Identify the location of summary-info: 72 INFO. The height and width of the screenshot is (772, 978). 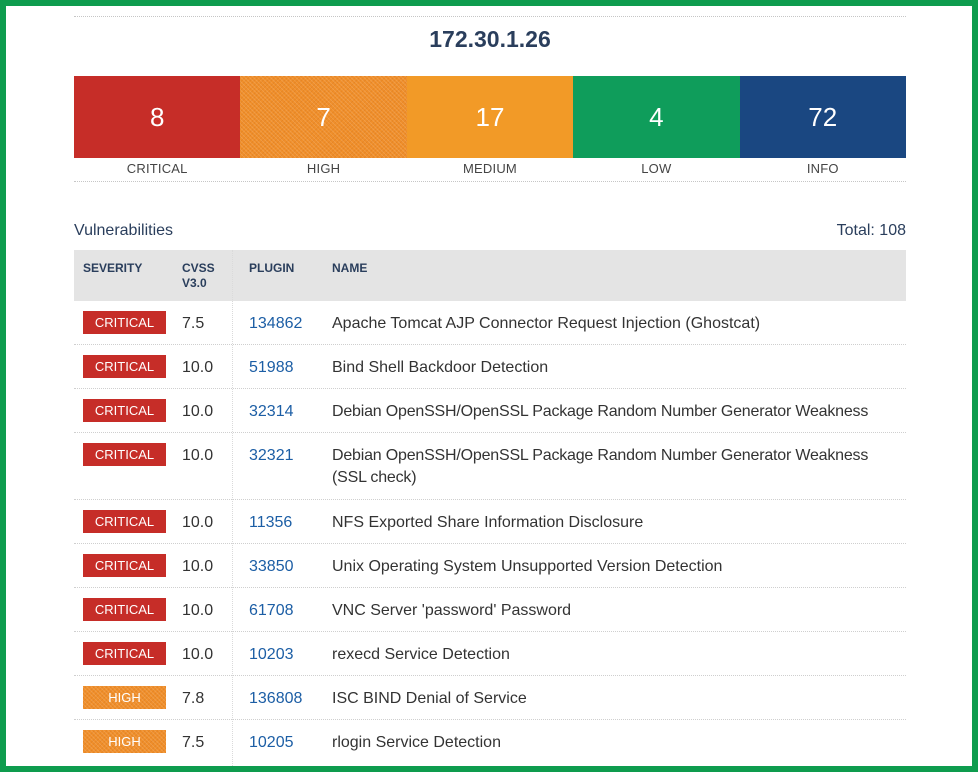
(822, 126).